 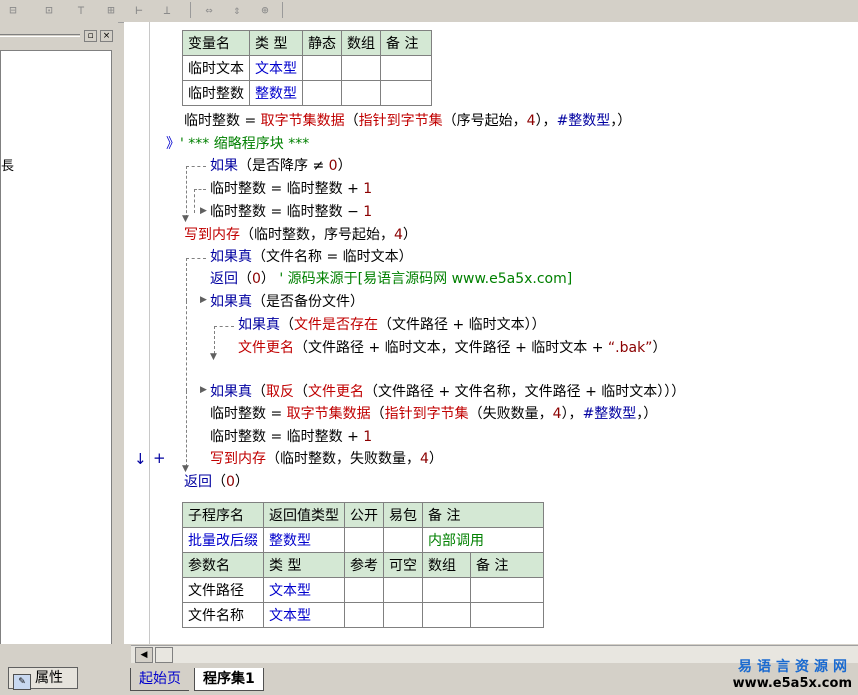 What do you see at coordinates (265, 10) in the screenshot?
I see `size-icon: ⊕` at bounding box center [265, 10].